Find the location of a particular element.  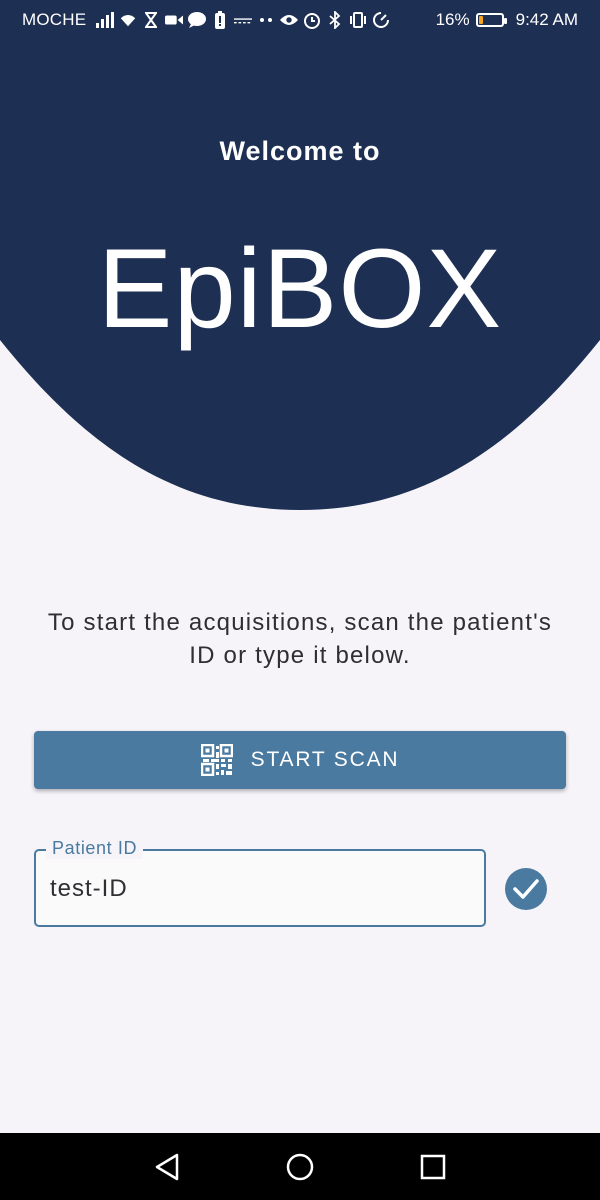

battery-alert-icon is located at coordinates (220, 20).